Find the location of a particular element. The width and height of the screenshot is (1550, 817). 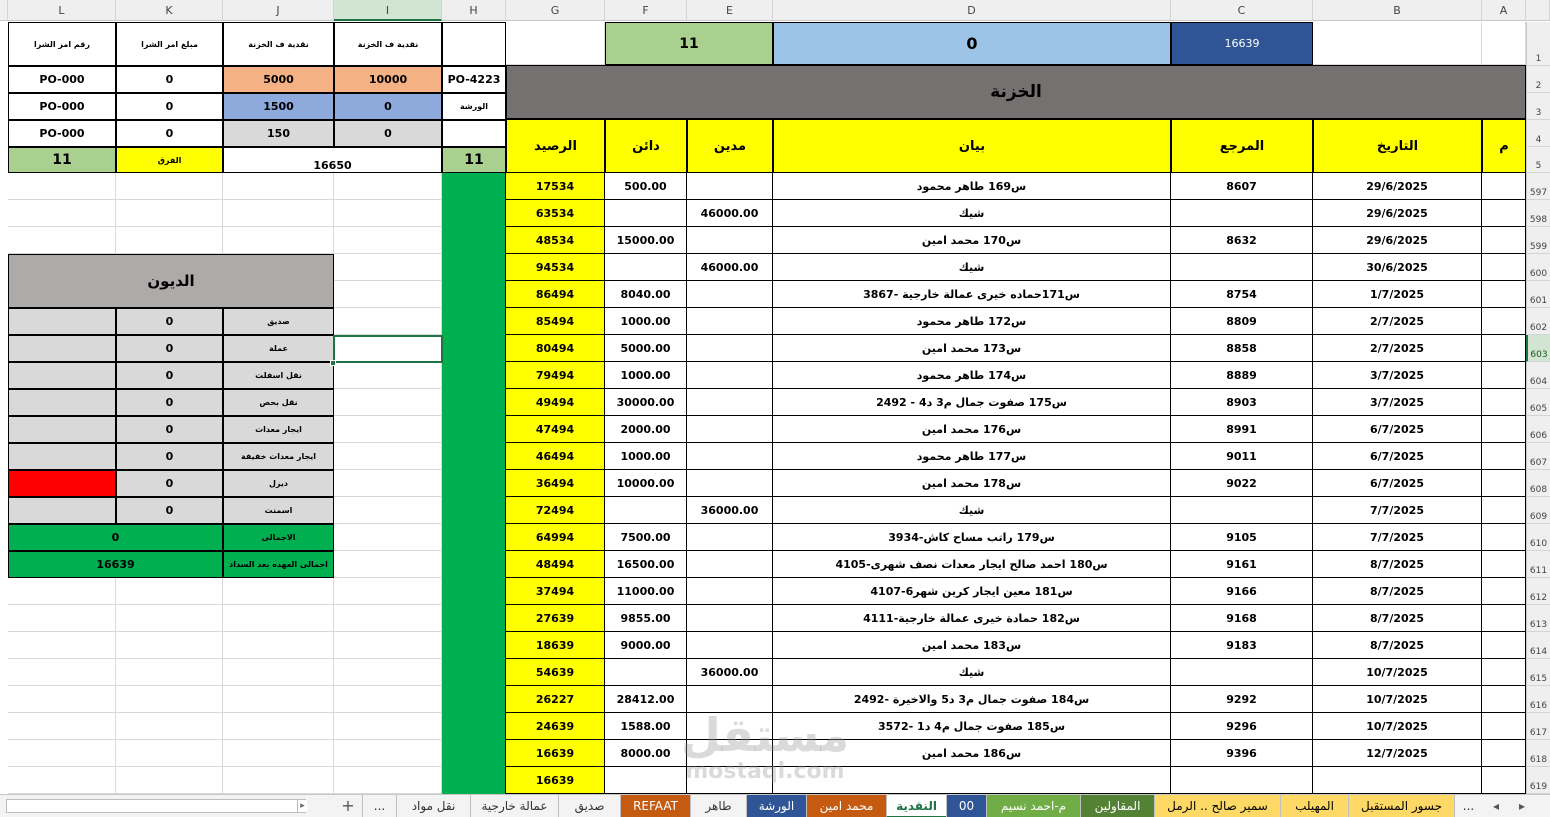

ledger-balance-cell: 79494 is located at coordinates (555, 375).